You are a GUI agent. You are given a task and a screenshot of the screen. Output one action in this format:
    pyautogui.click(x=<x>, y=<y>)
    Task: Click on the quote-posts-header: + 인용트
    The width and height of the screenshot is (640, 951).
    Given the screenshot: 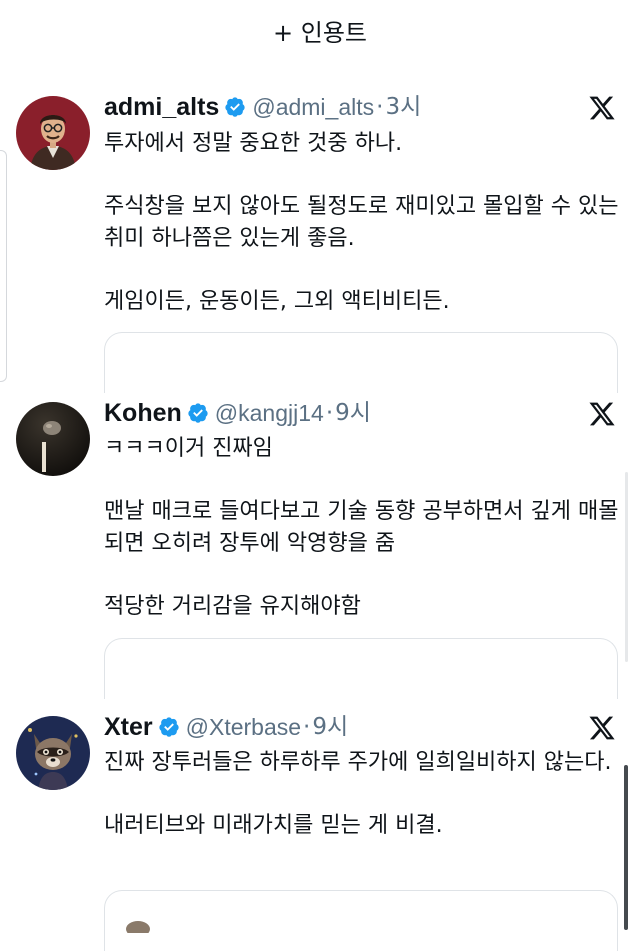 What is the action you would take?
    pyautogui.click(x=320, y=30)
    